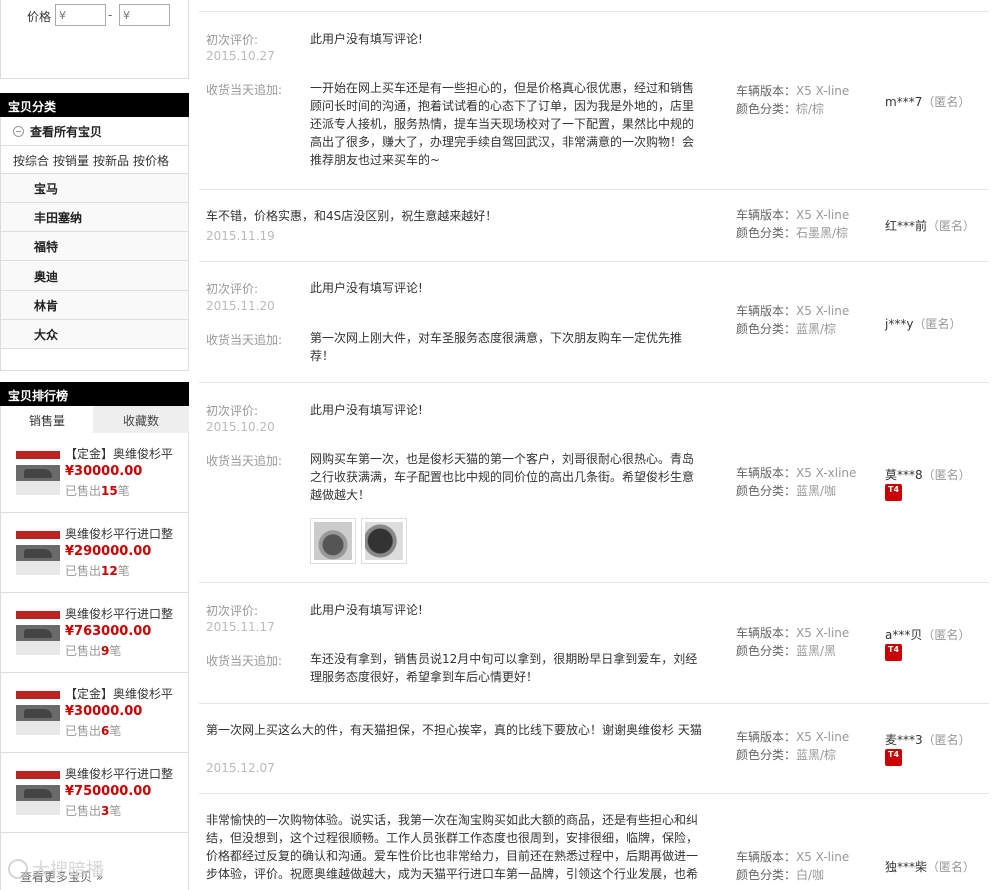  I want to click on collapse-icon, so click(18, 131).